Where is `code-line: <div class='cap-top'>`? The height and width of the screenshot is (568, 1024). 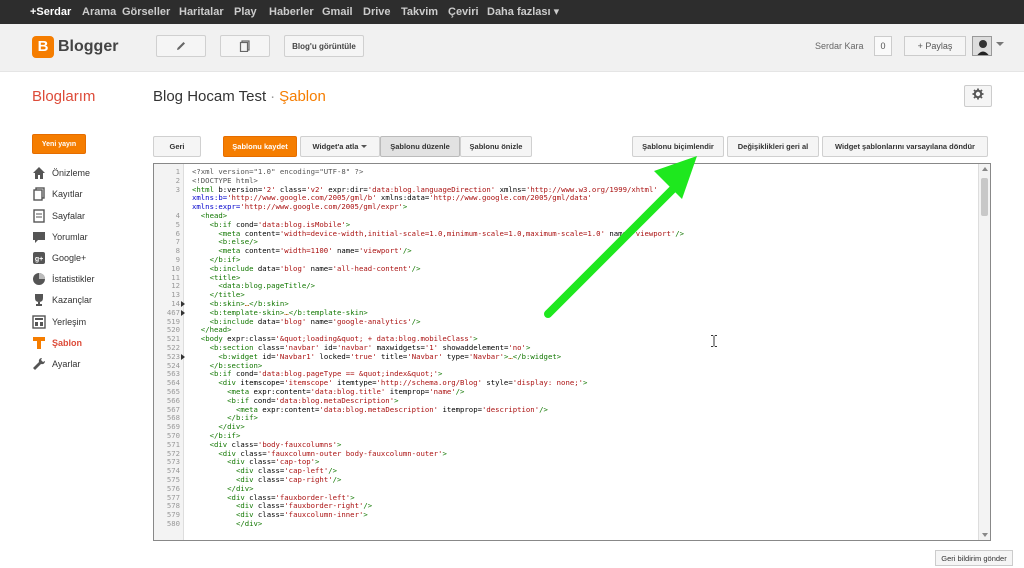
code-line: <div class='cap-top'> is located at coordinates (255, 462).